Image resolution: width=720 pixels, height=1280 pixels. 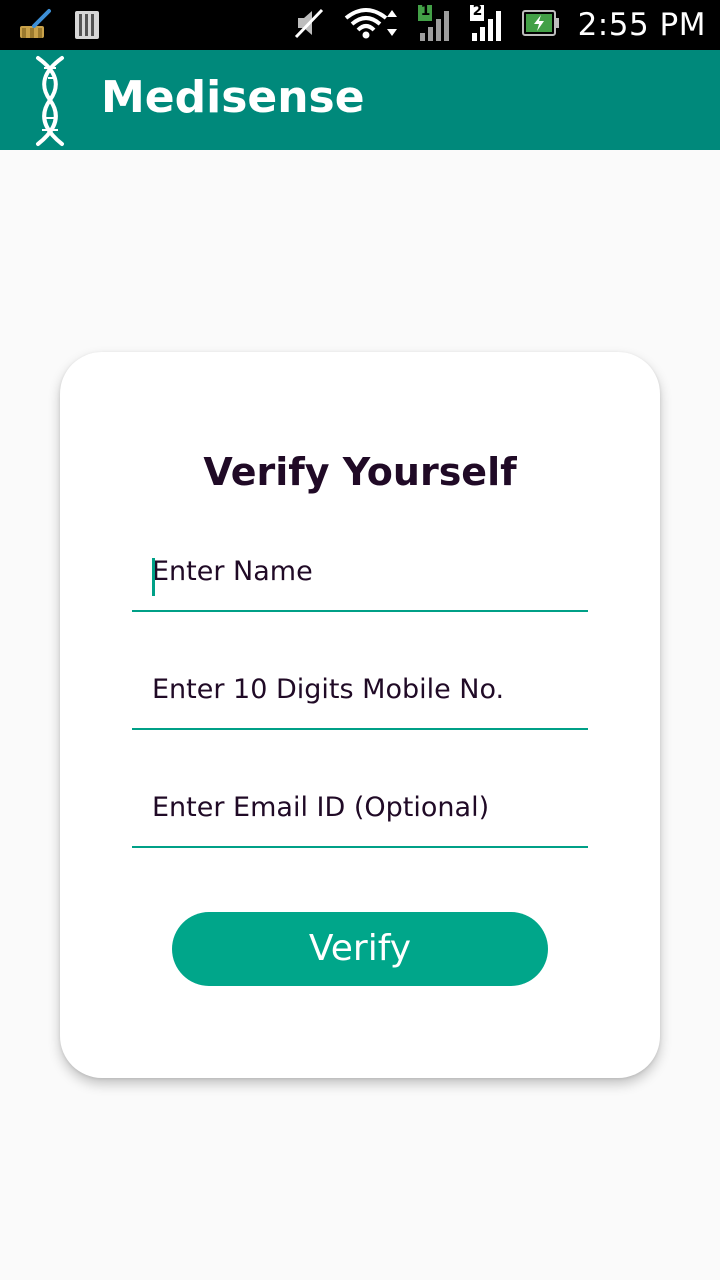 What do you see at coordinates (232, 571) in the screenshot?
I see `name-placeholder: Enter Name` at bounding box center [232, 571].